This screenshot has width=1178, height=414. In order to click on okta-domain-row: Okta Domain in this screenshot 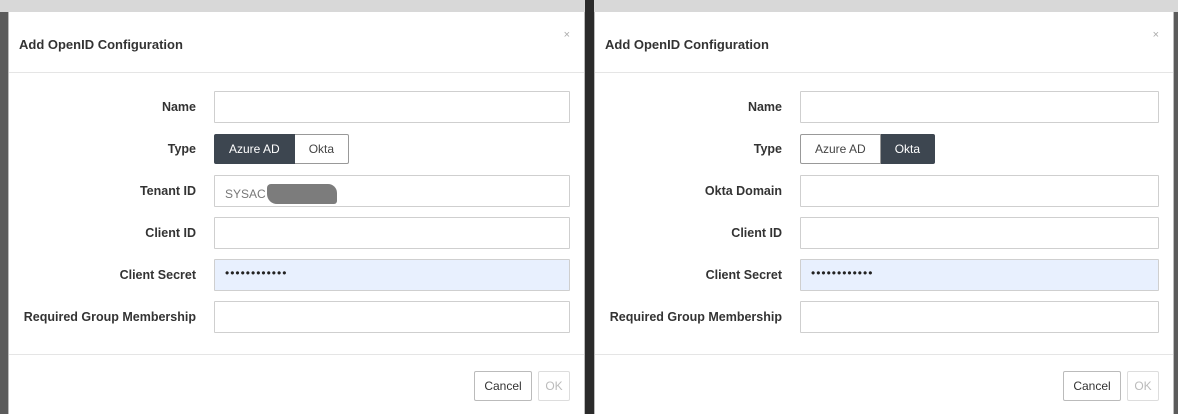, I will do `click(884, 192)`.